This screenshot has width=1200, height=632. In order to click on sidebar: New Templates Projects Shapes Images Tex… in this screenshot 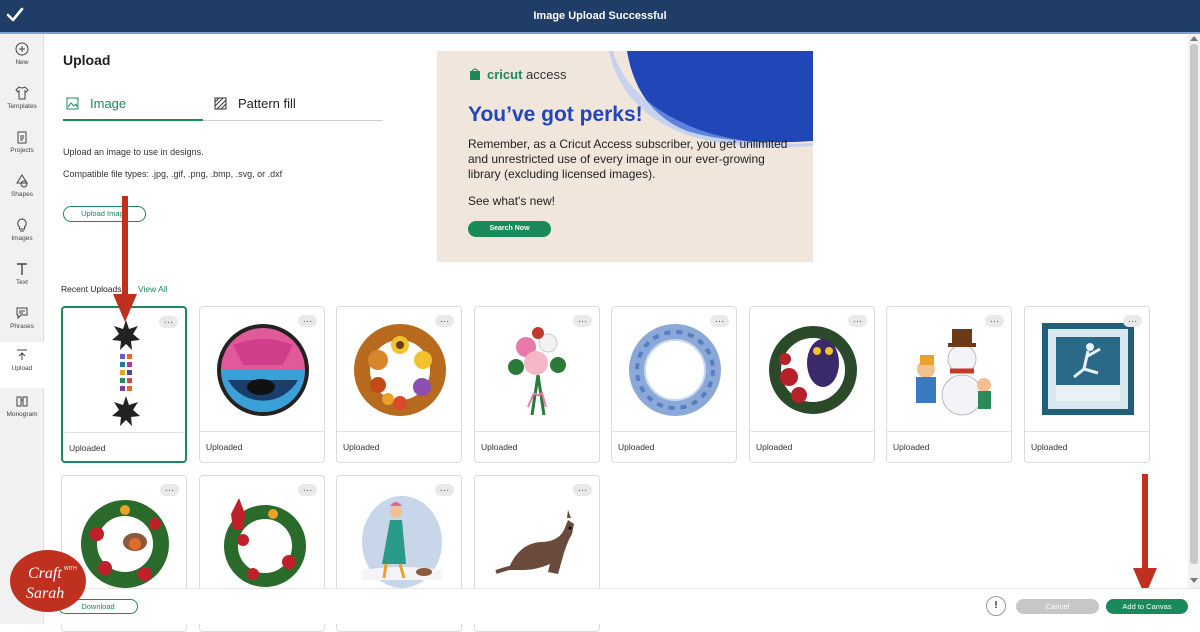, I will do `click(22, 329)`.